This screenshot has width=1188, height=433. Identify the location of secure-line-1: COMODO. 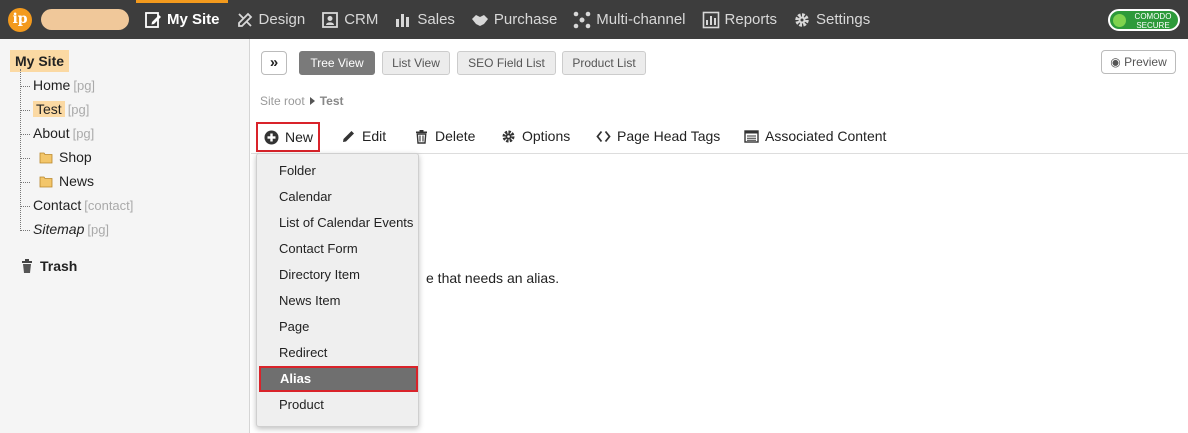
(1153, 16).